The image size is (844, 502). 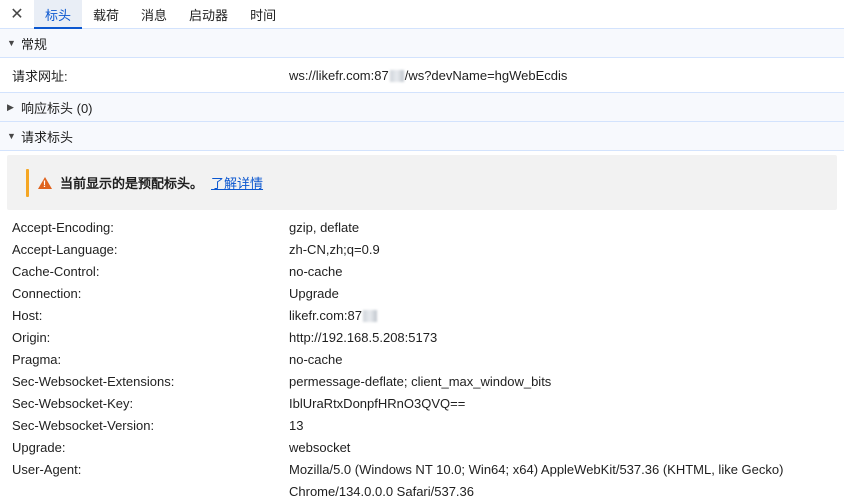 I want to click on header-value: Upgrade, so click(x=314, y=293).